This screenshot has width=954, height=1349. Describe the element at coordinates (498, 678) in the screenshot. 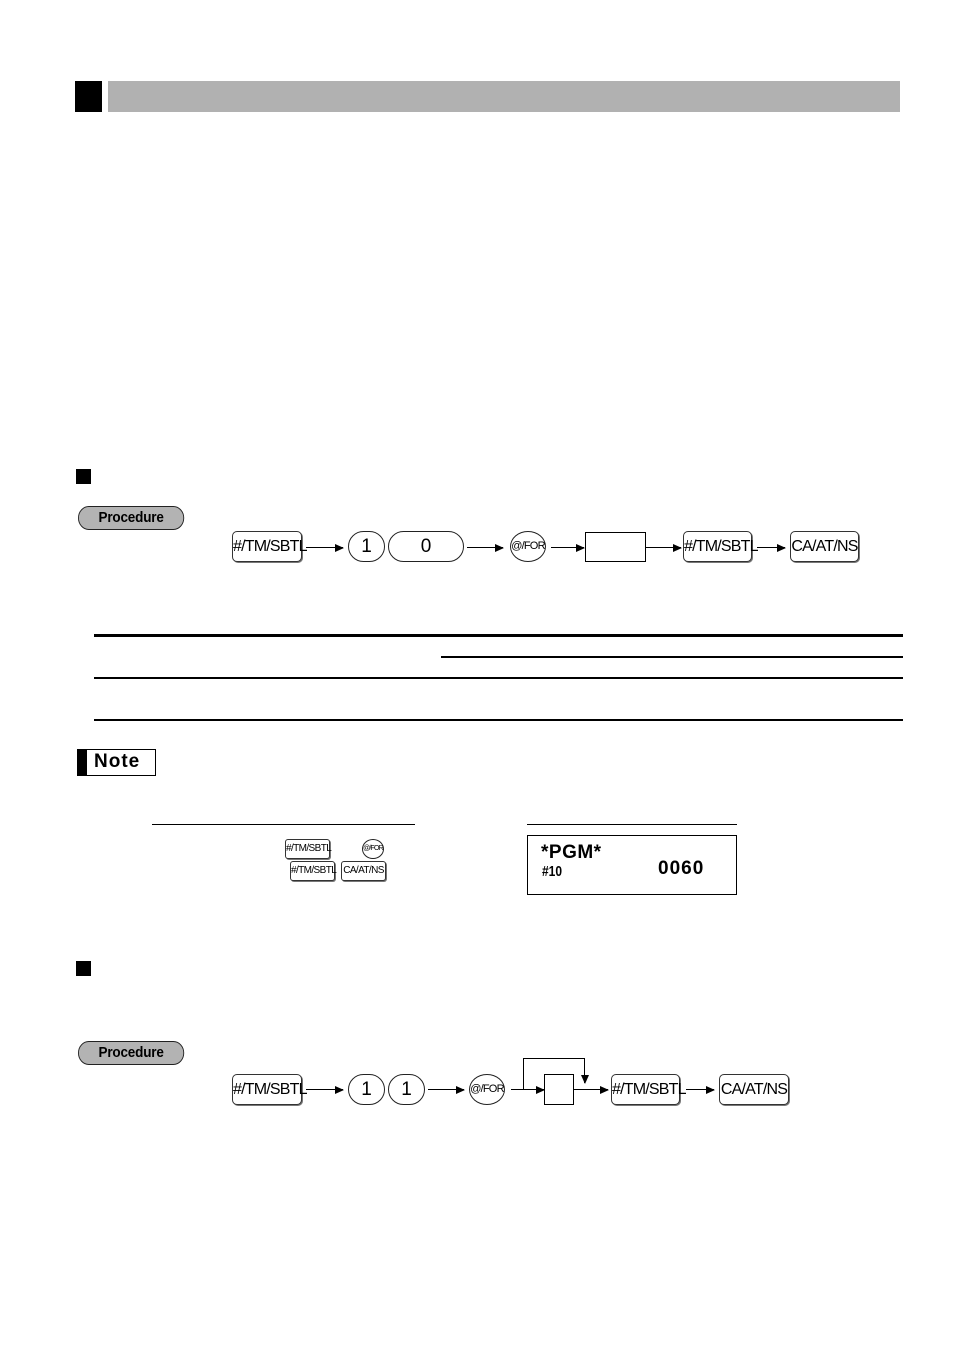

I see `table-header-rule` at that location.